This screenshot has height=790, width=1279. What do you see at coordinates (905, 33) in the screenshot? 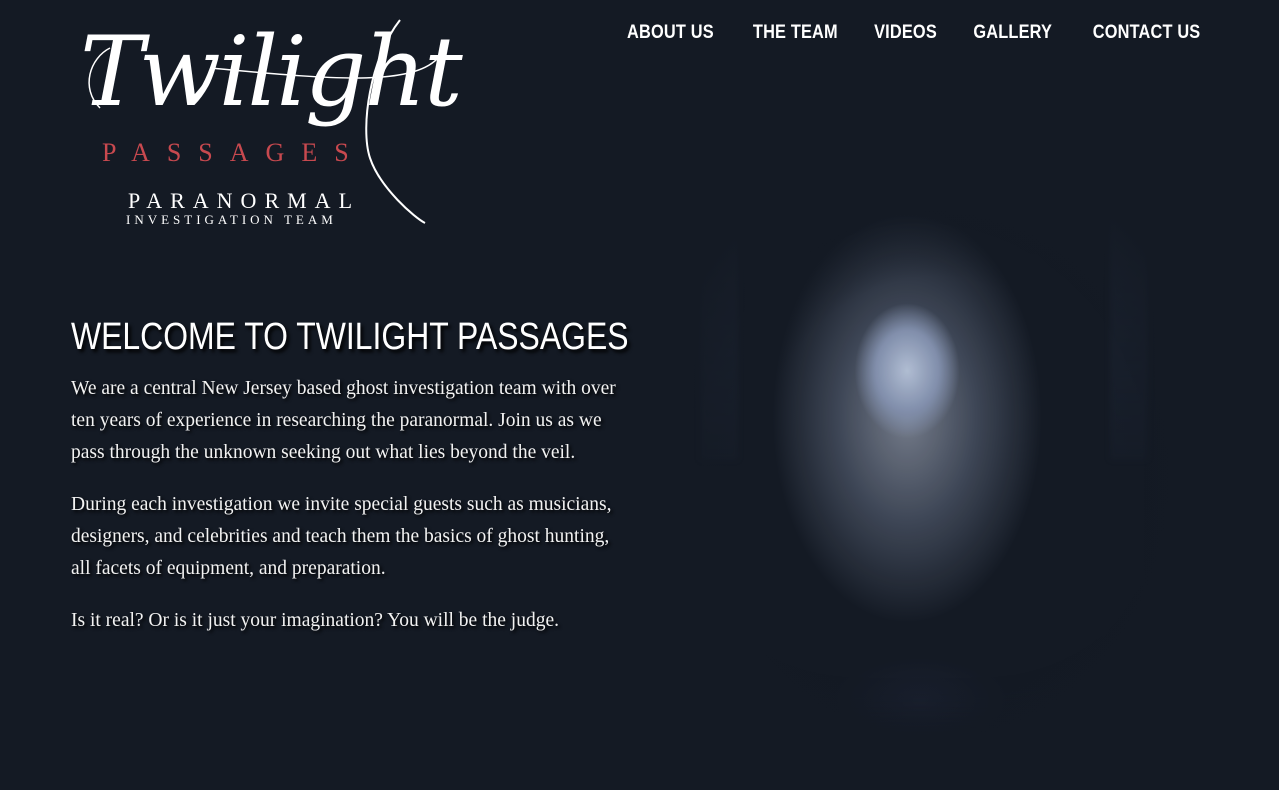
I see `nav-videos: VIDEOS` at bounding box center [905, 33].